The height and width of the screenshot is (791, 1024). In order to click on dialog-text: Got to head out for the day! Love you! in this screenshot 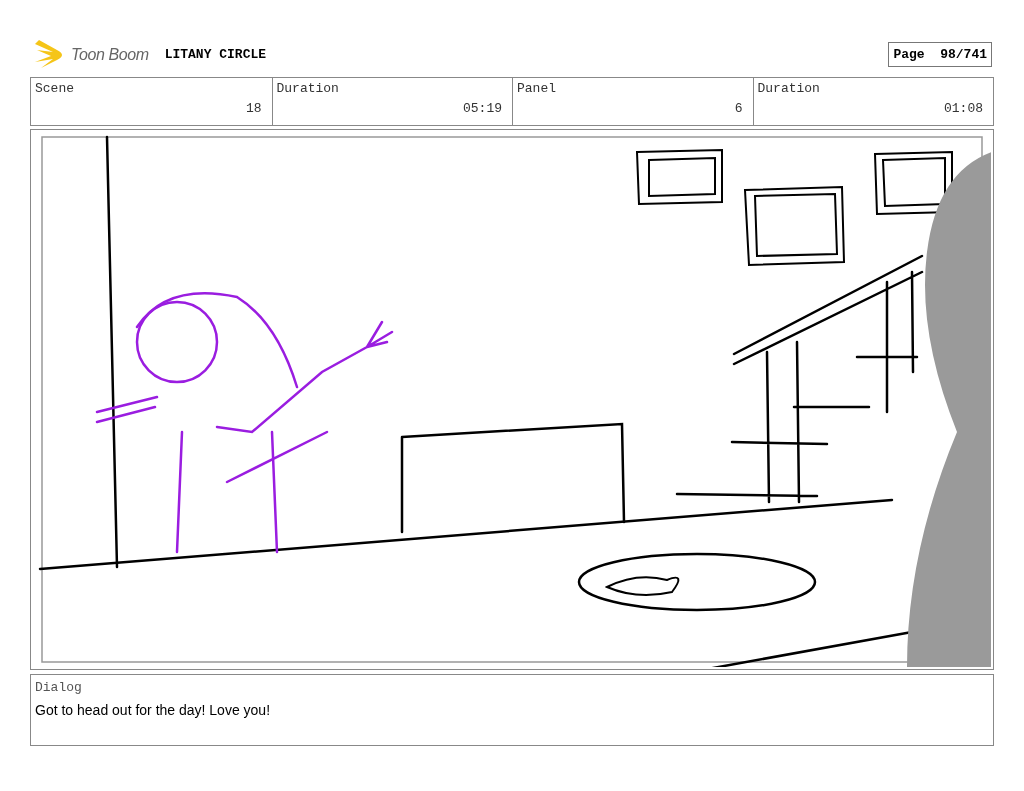, I will do `click(153, 710)`.